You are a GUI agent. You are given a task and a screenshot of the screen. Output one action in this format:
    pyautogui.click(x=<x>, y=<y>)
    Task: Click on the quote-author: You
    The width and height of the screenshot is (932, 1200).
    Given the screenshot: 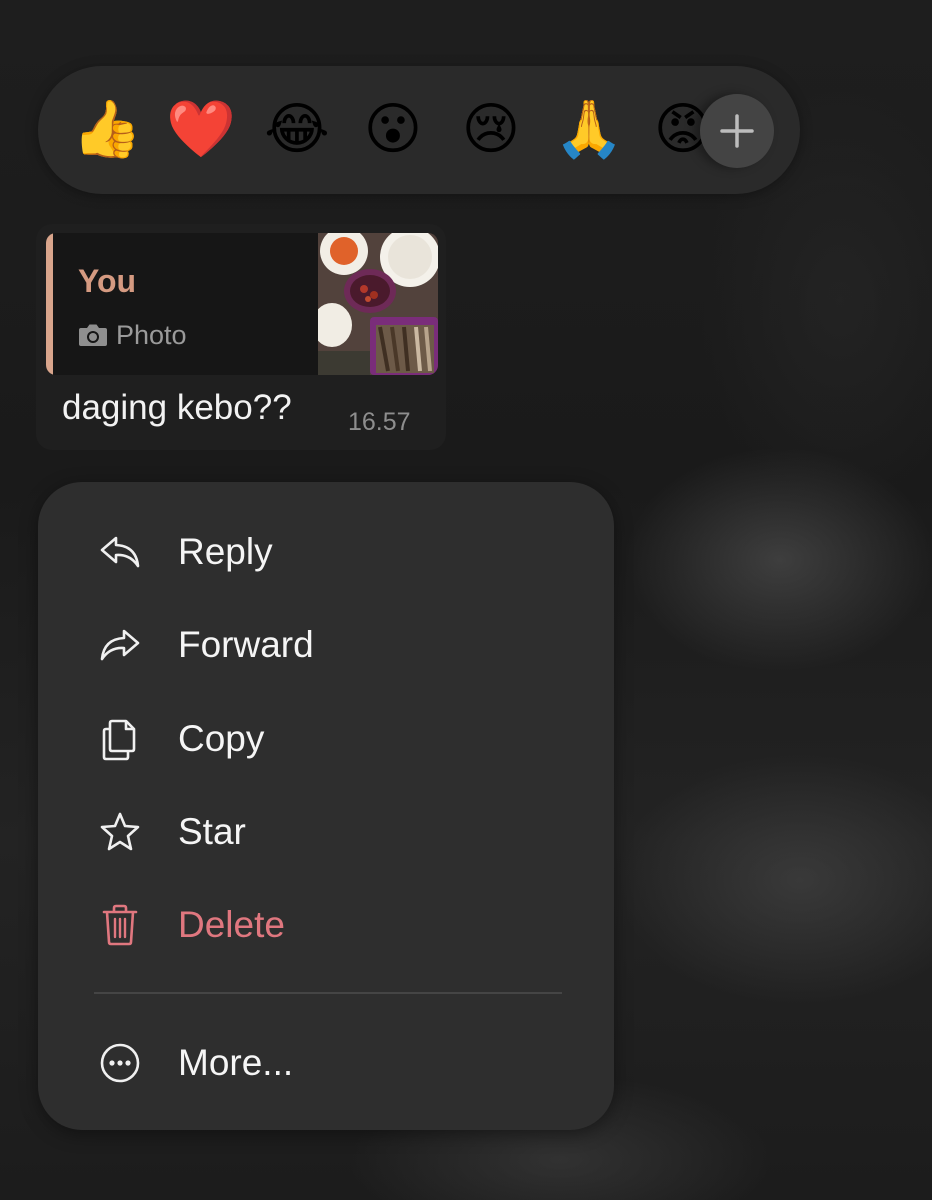 What is the action you would take?
    pyautogui.click(x=107, y=281)
    